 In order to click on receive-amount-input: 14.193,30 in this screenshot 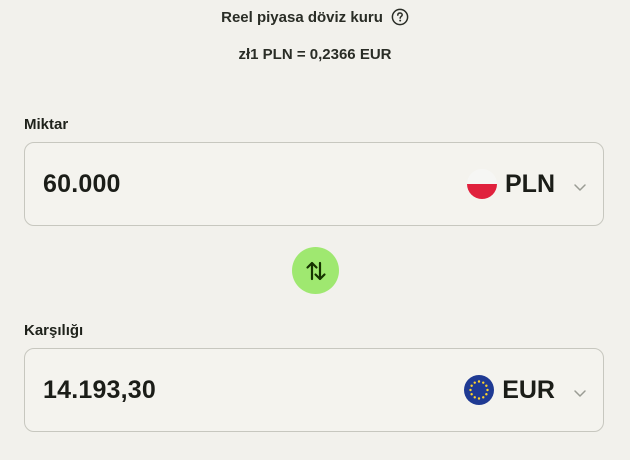, I will do `click(253, 390)`.